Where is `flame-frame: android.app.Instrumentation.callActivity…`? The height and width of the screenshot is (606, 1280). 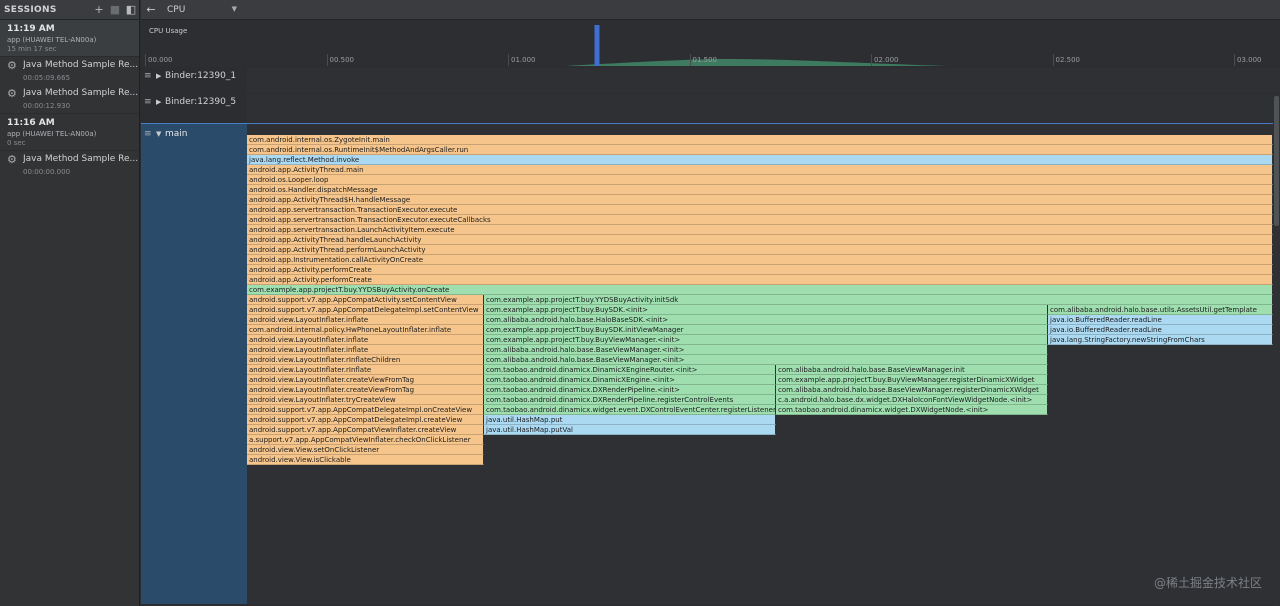
flame-frame: android.app.Instrumentation.callActivity… is located at coordinates (760, 260).